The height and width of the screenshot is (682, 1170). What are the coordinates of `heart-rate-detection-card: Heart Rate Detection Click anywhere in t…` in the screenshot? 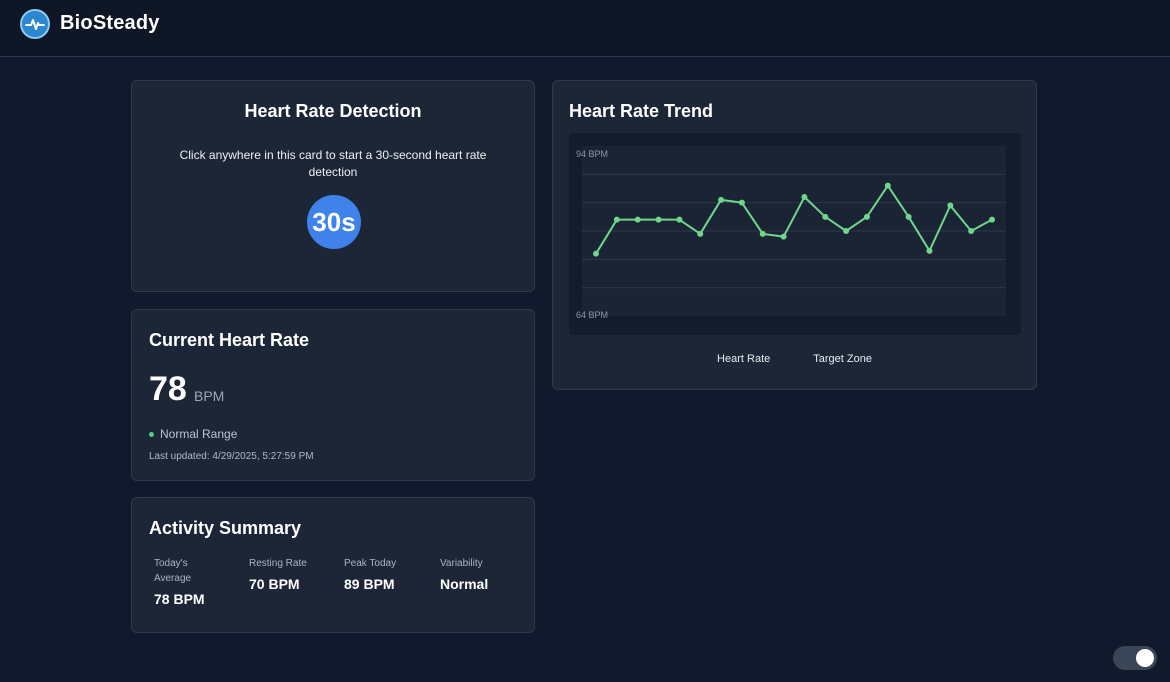 It's located at (333, 186).